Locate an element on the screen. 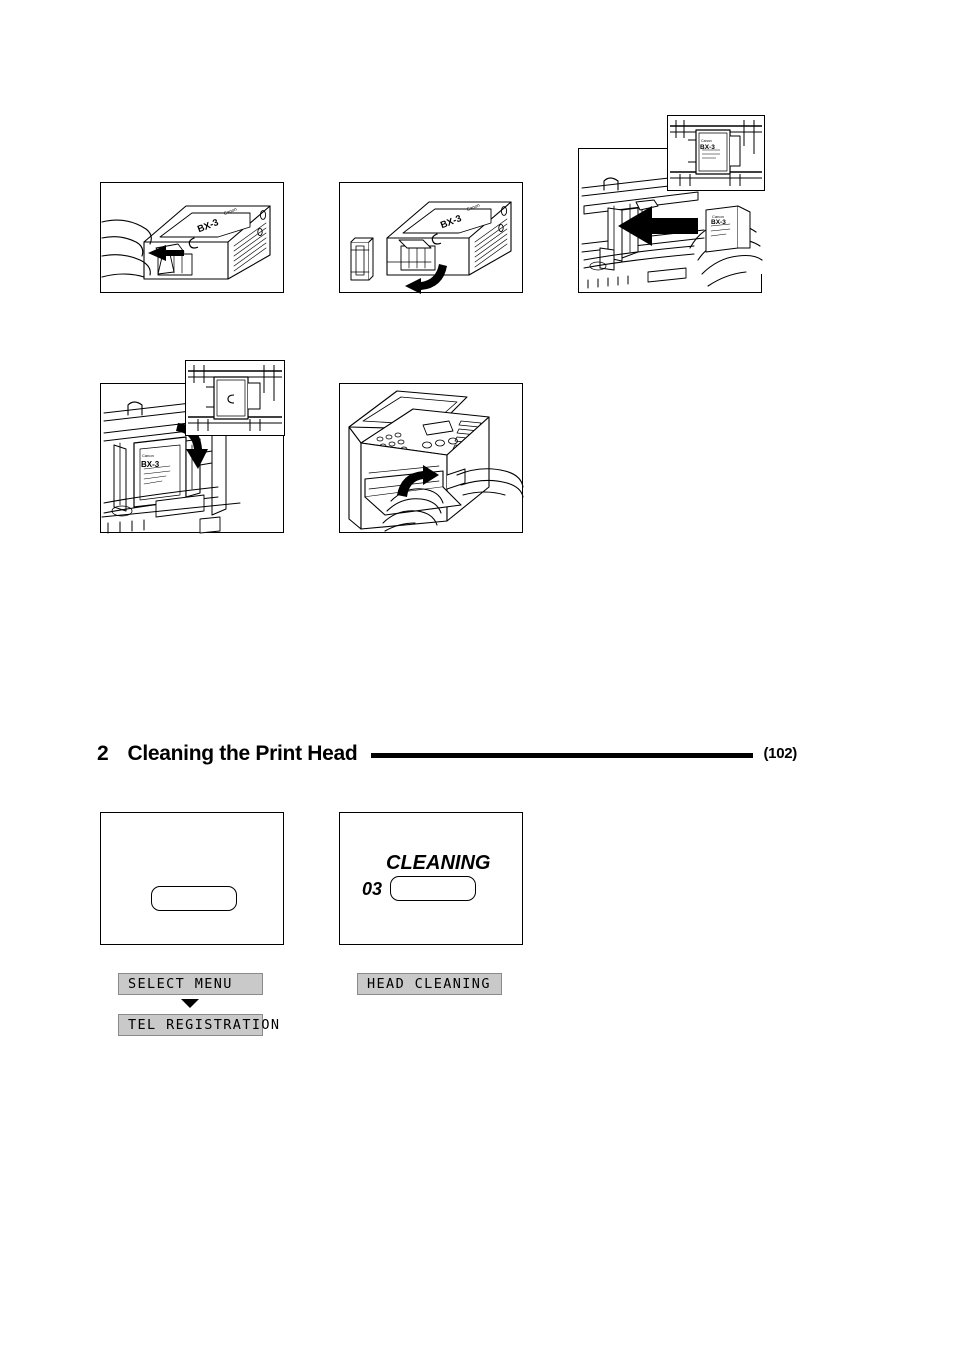 This screenshot has width=954, height=1351. illustration-close-cover is located at coordinates (431, 458).